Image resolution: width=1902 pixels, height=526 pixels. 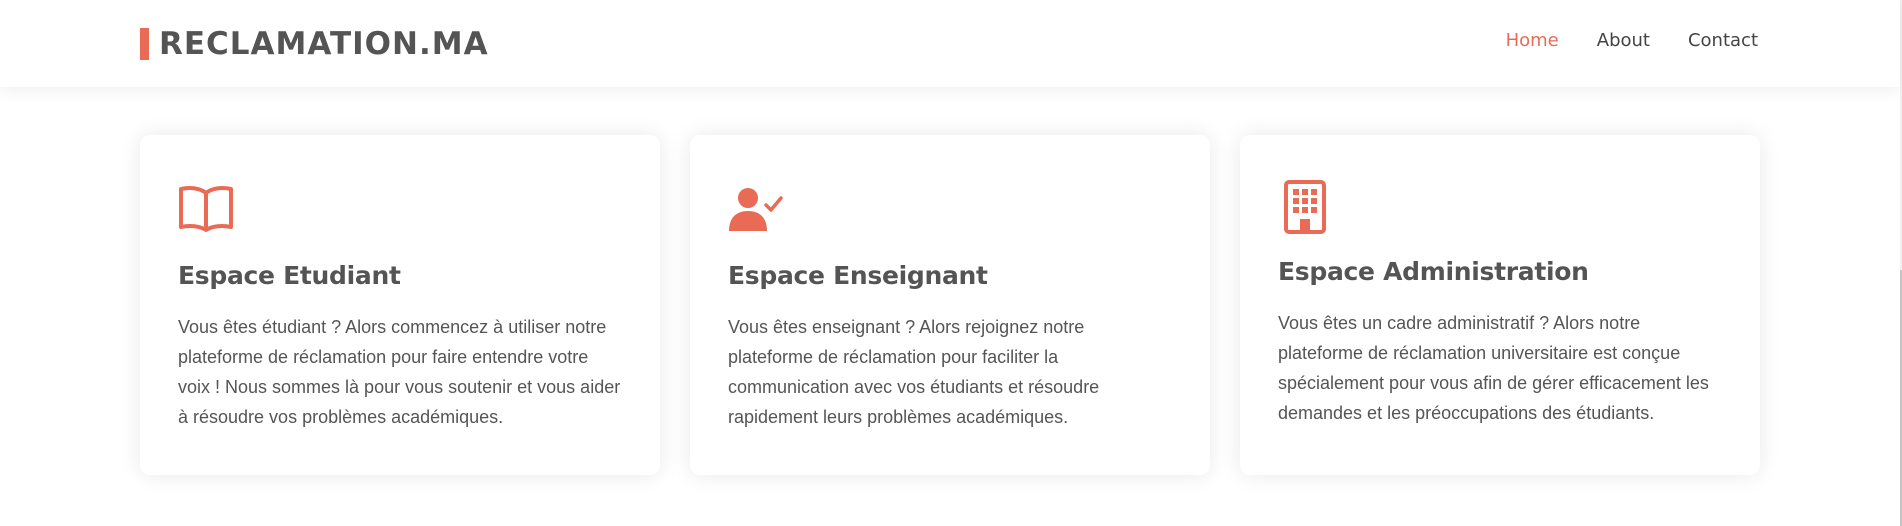 I want to click on building-icon, so click(x=1500, y=206).